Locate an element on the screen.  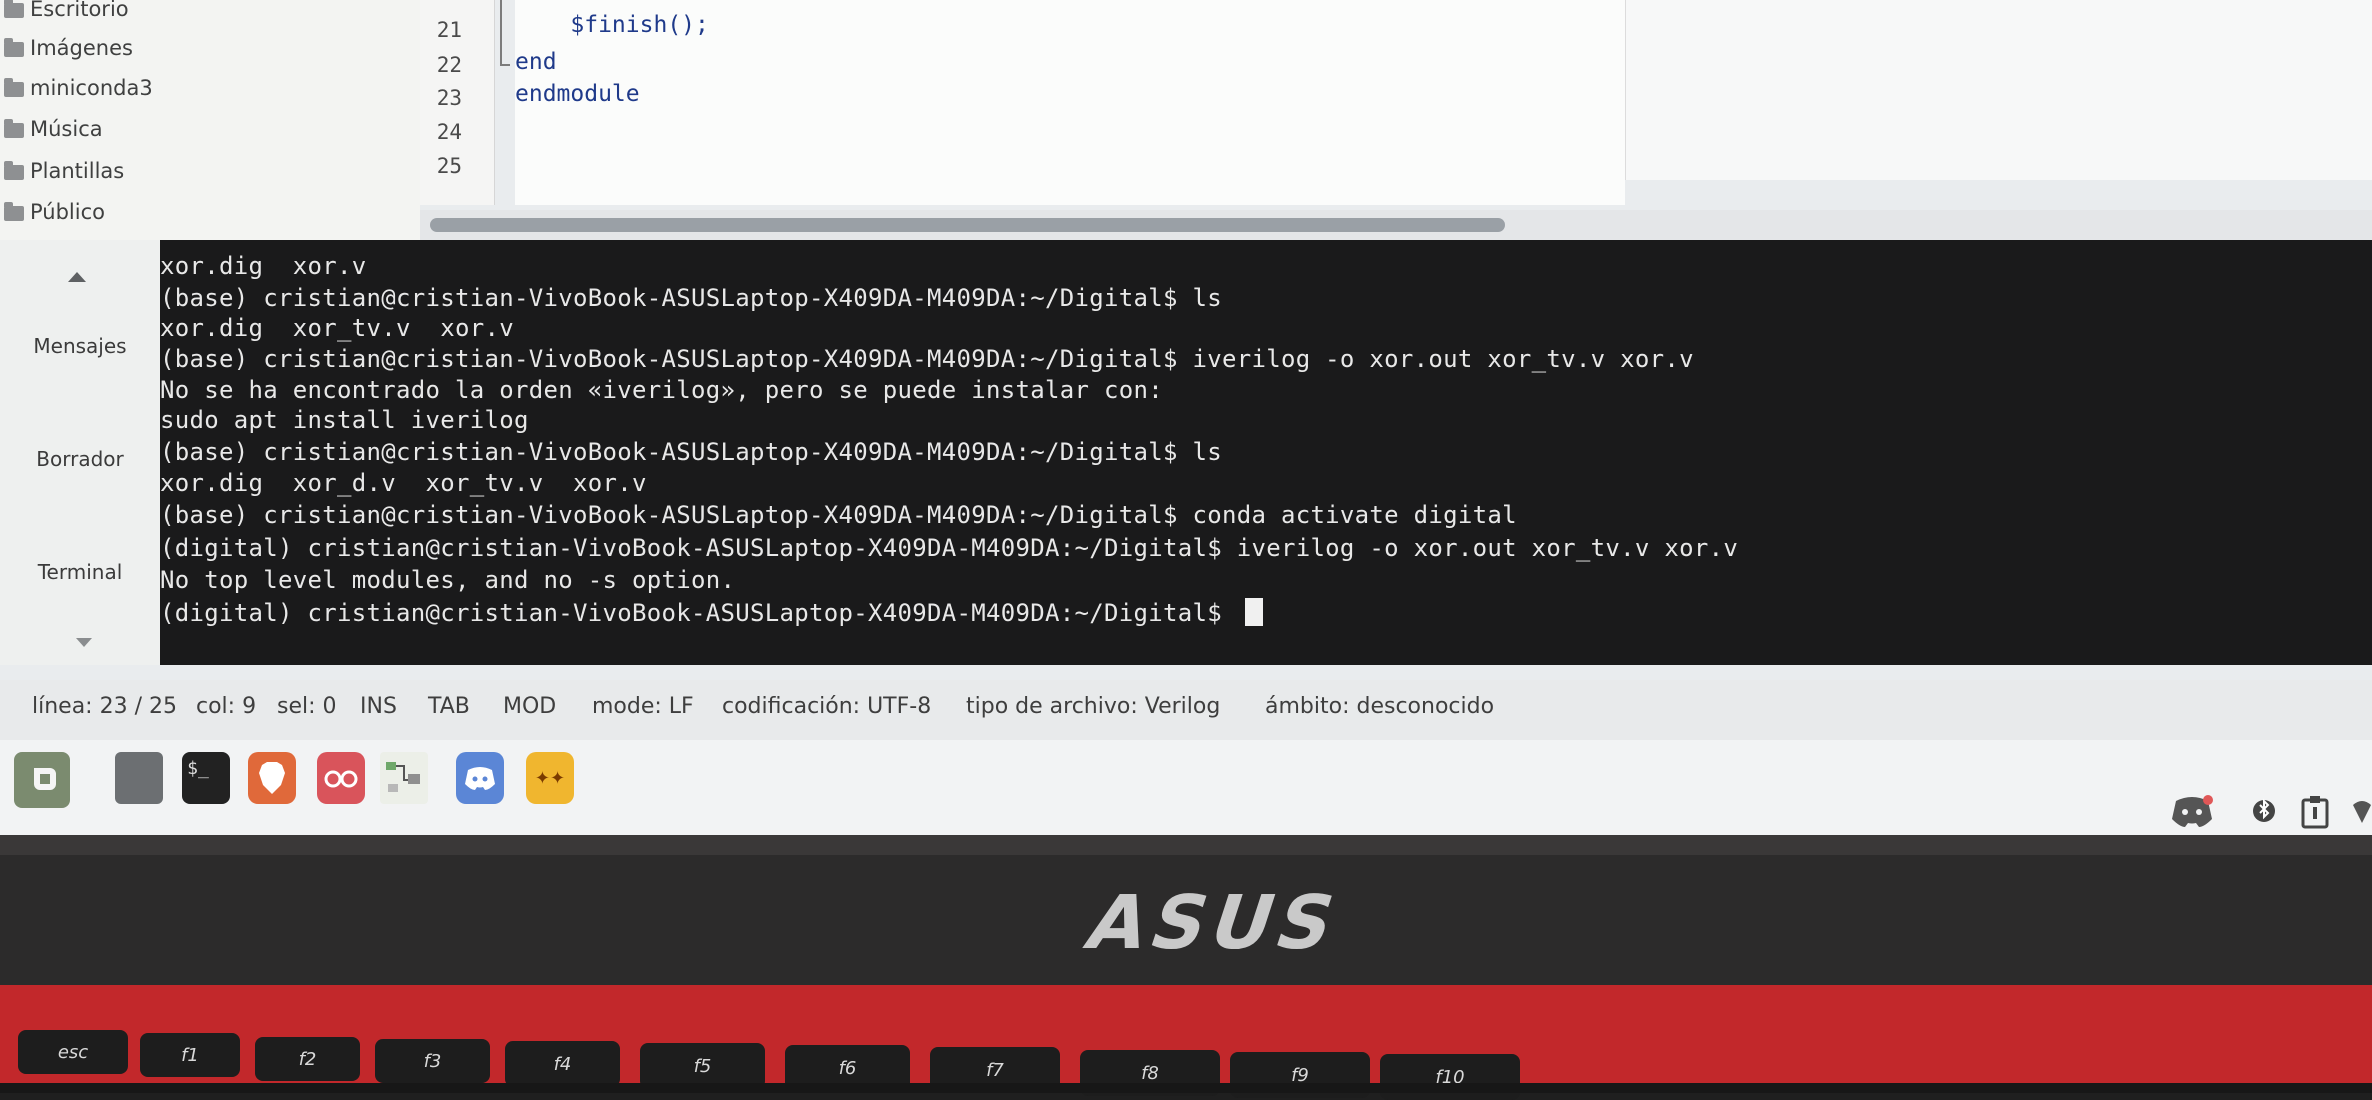
bluetooth-icon is located at coordinates (2264, 815).